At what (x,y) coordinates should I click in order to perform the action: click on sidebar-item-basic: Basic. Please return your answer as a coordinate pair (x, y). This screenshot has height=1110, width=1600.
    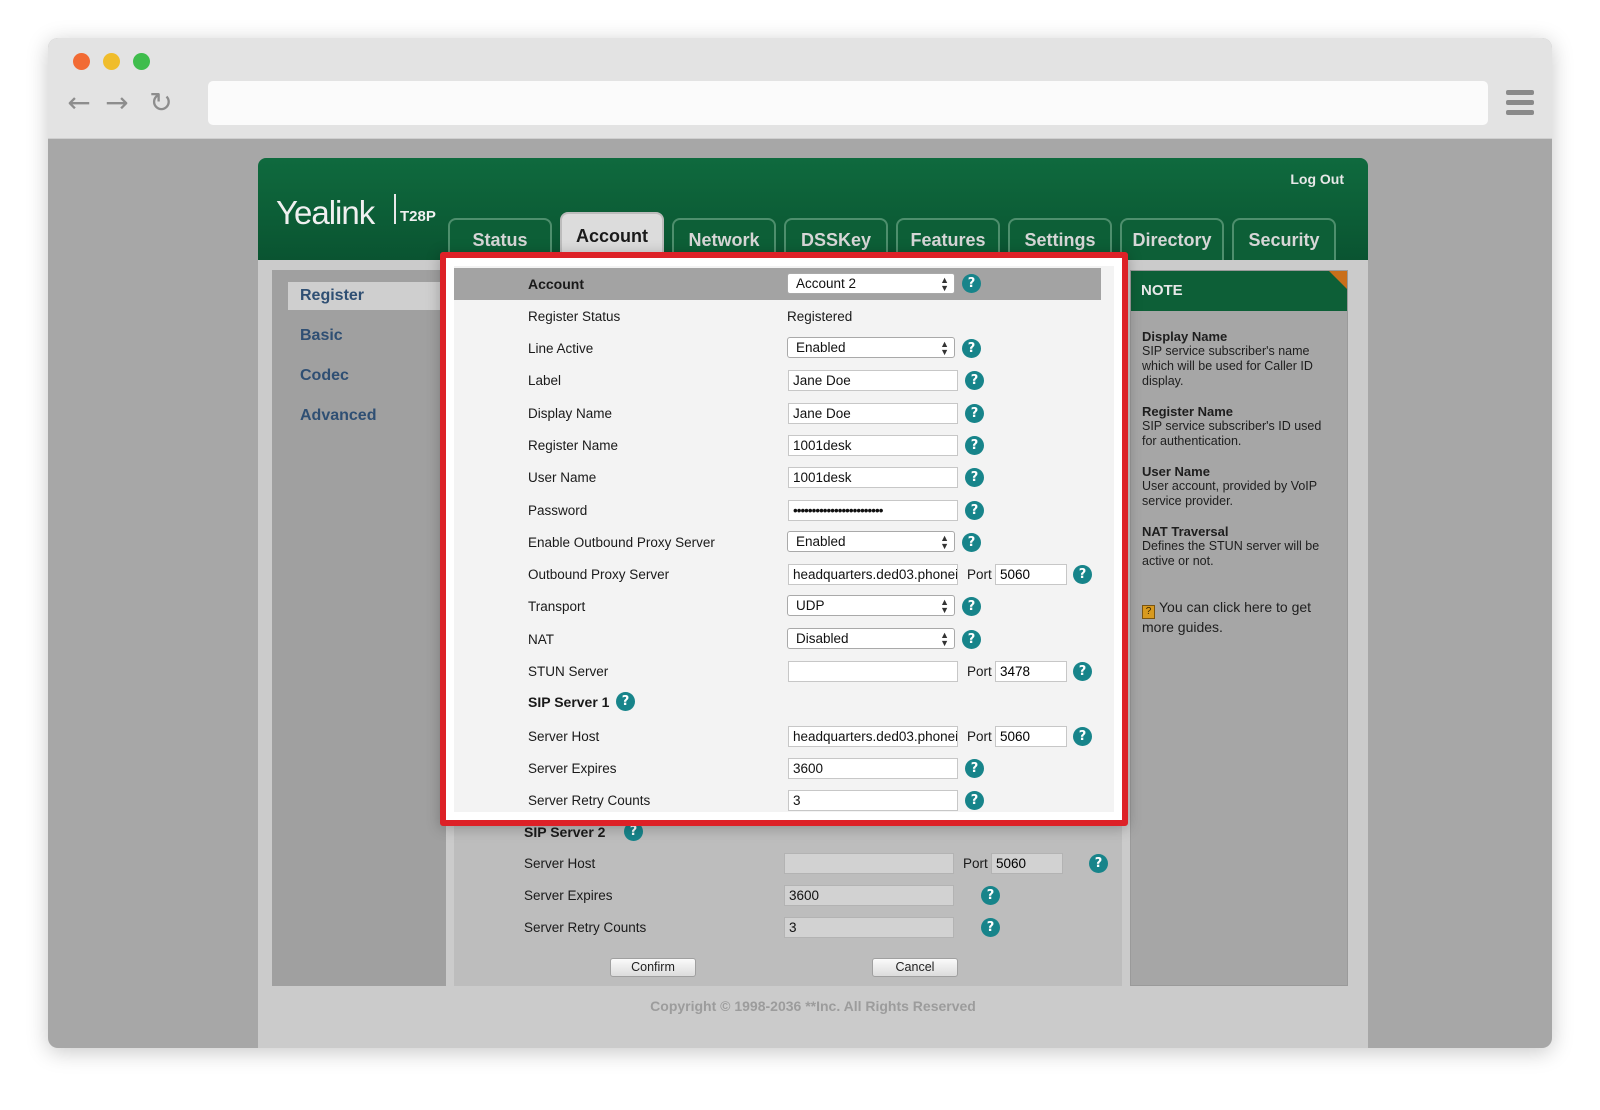
    Looking at the image, I should click on (368, 336).